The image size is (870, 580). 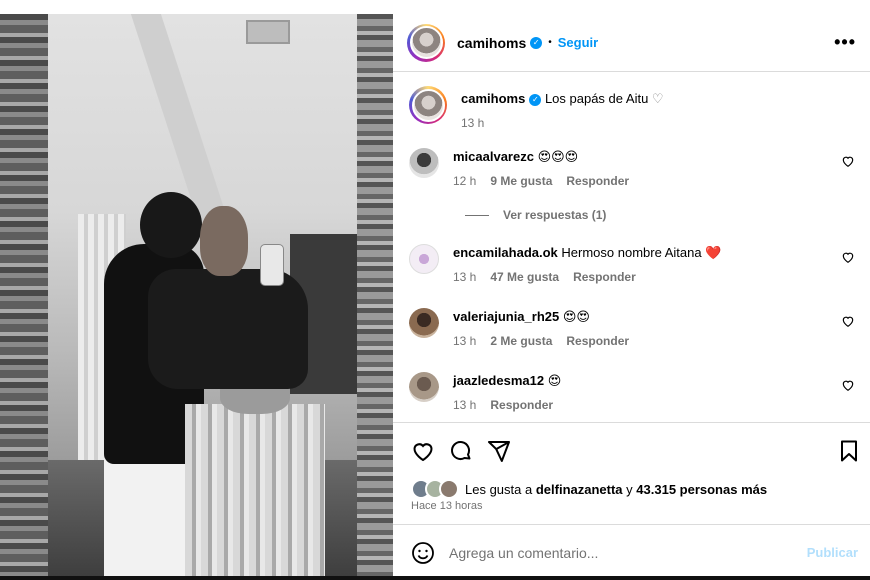 I want to click on caption: camihoms ✓ Los papás de Aitu ♡ 13 h, so click(x=634, y=108).